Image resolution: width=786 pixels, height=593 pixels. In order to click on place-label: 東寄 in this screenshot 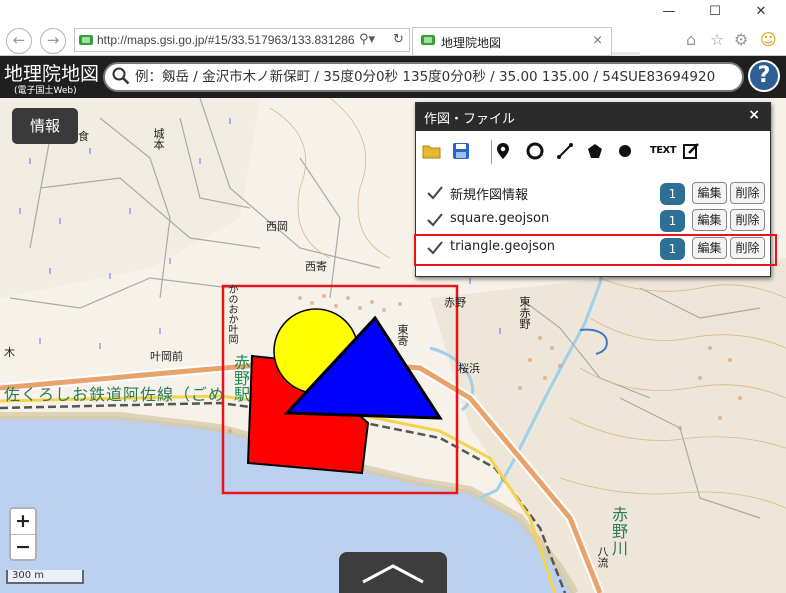, I will do `click(402, 335)`.